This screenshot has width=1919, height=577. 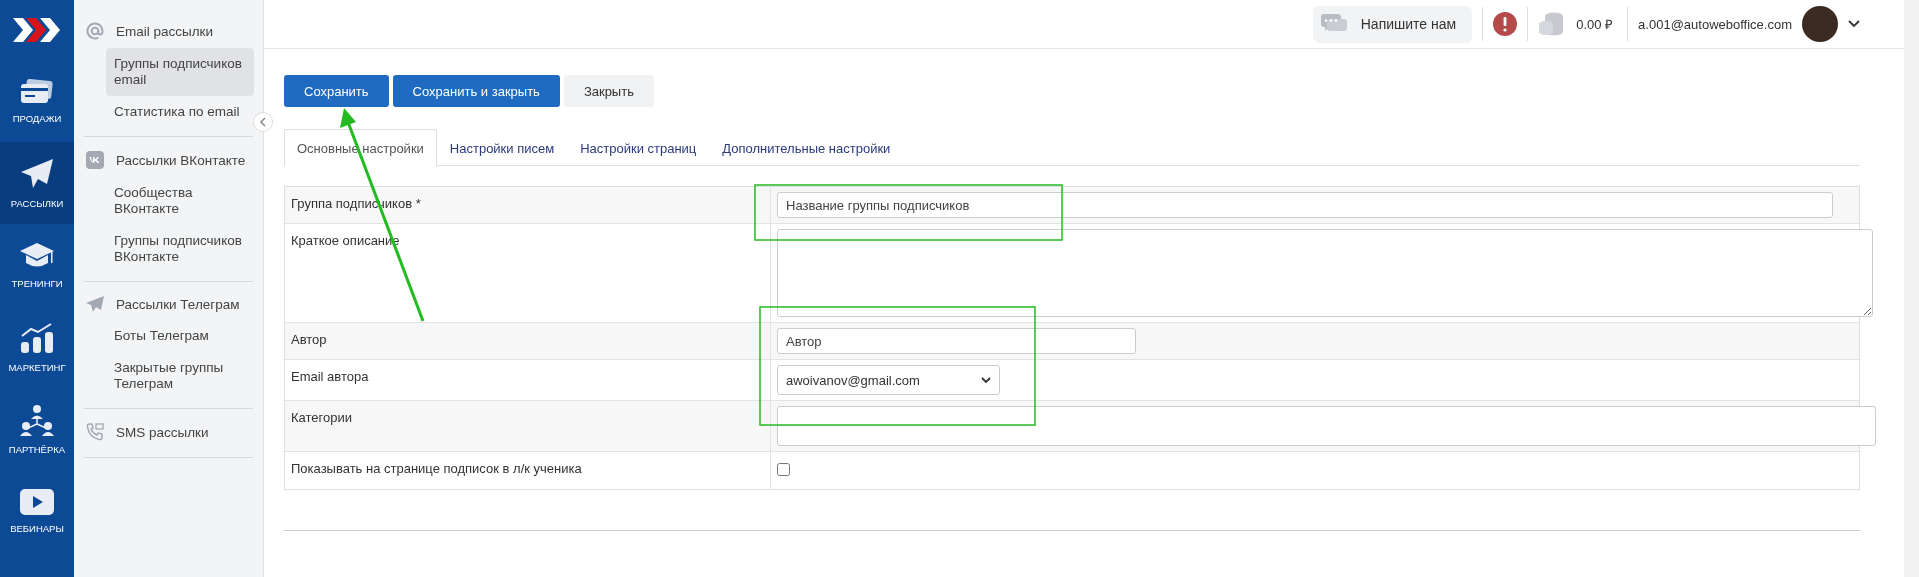 What do you see at coordinates (956, 341) in the screenshot?
I see `author-field: Автор` at bounding box center [956, 341].